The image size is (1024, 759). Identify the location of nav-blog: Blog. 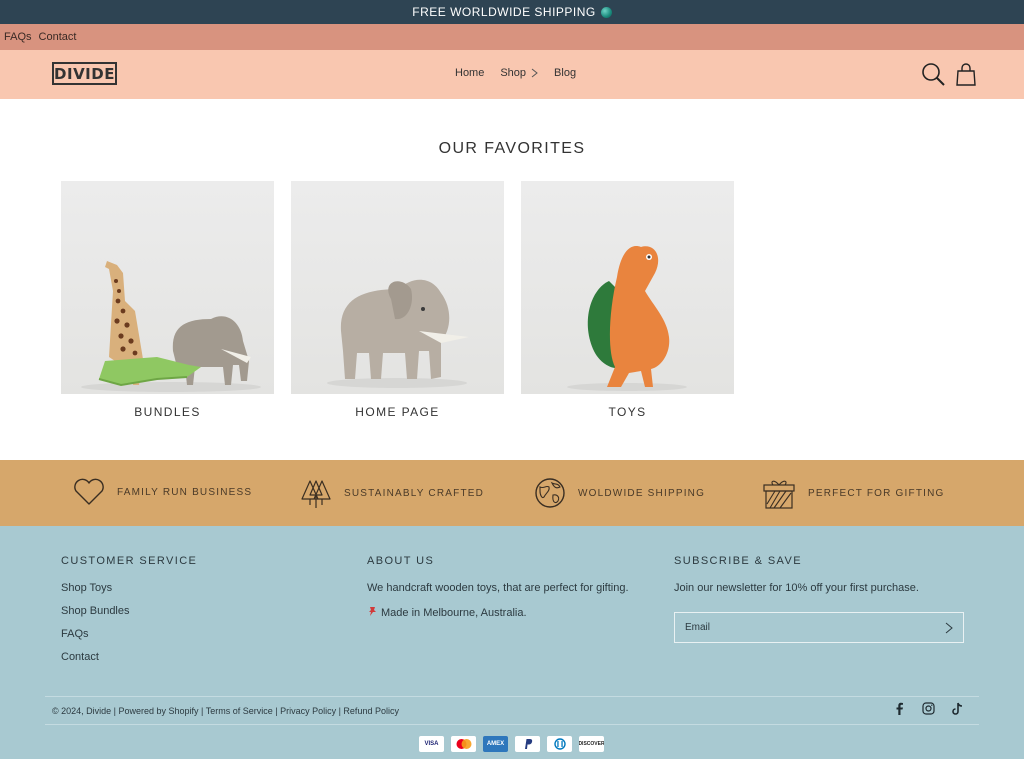
(565, 73).